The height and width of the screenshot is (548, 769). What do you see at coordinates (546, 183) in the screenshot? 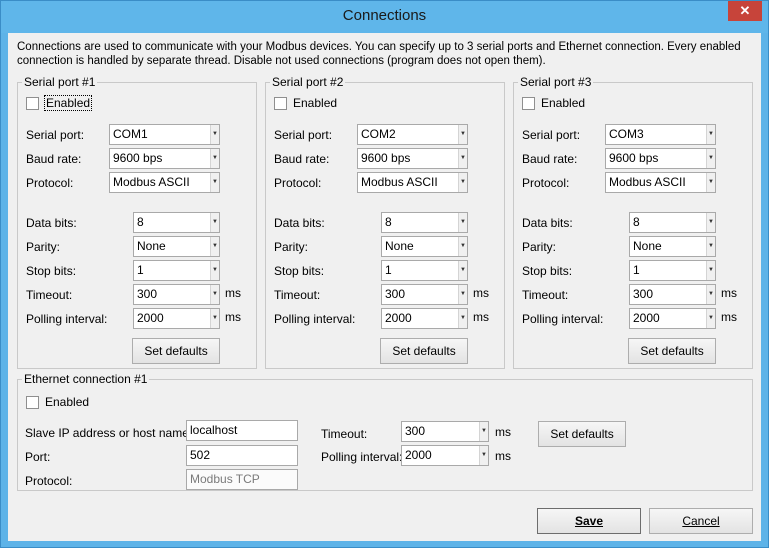
I see `protocol-label: Protocol:` at bounding box center [546, 183].